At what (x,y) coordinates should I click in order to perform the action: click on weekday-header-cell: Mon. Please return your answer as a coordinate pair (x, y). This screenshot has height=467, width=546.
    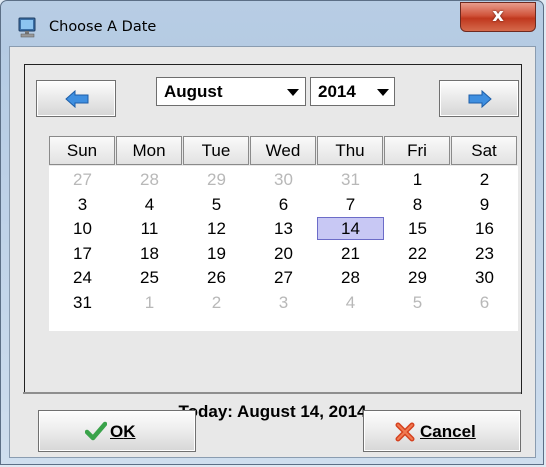
    Looking at the image, I should click on (149, 150).